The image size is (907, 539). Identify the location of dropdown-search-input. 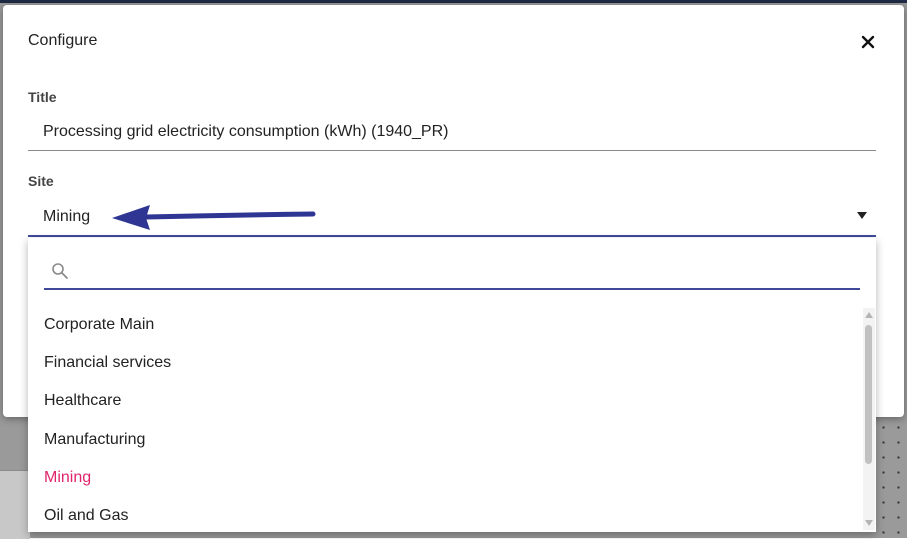
(467, 271).